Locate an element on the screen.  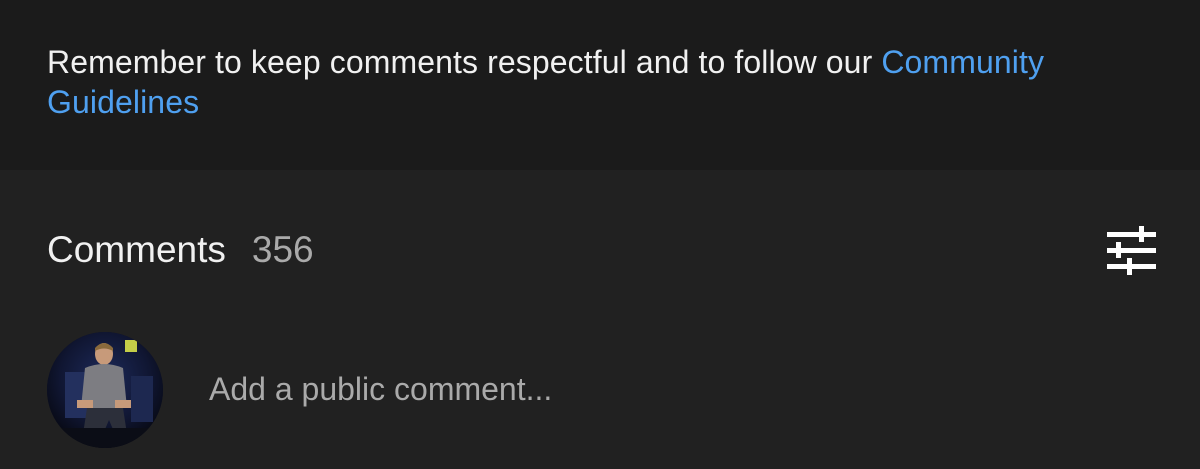
user-avatar is located at coordinates (105, 390).